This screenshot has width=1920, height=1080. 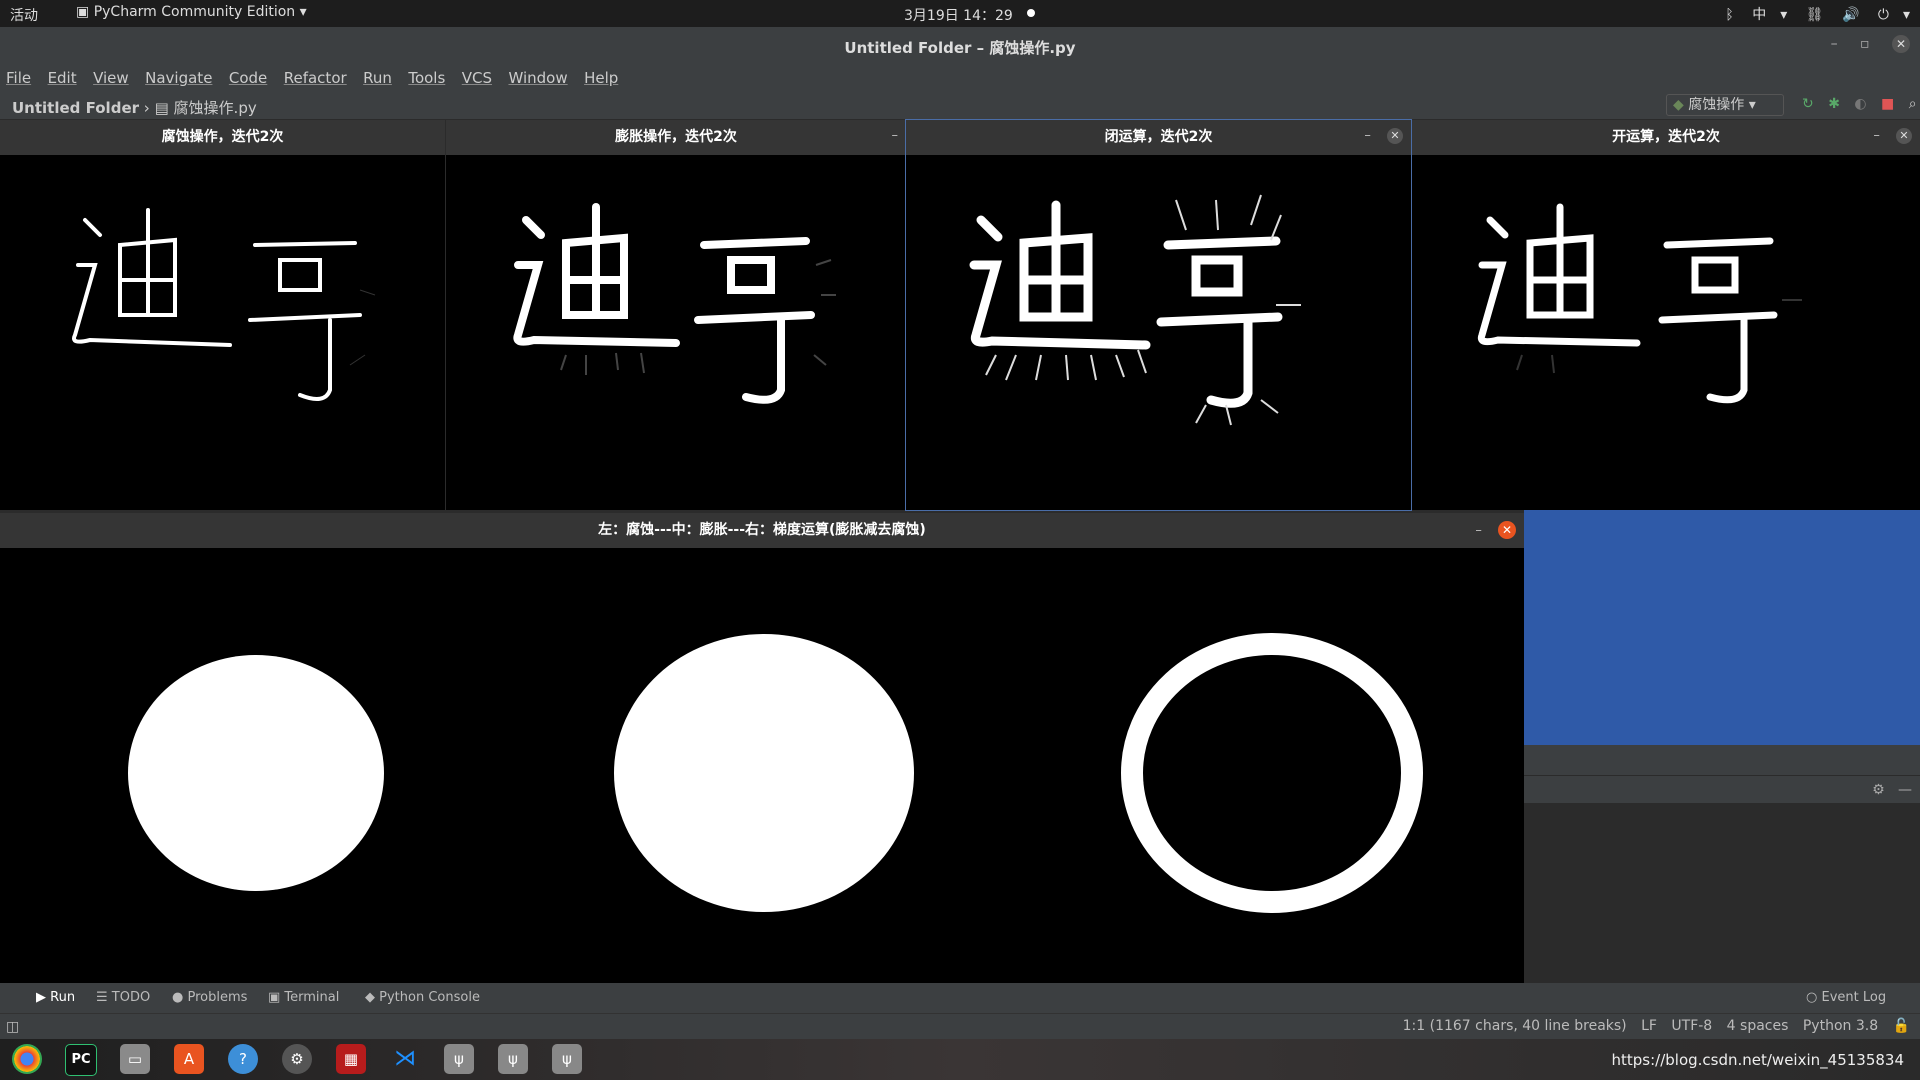 What do you see at coordinates (75, 108) in the screenshot?
I see `breadcrumb-project: Untitled Folder` at bounding box center [75, 108].